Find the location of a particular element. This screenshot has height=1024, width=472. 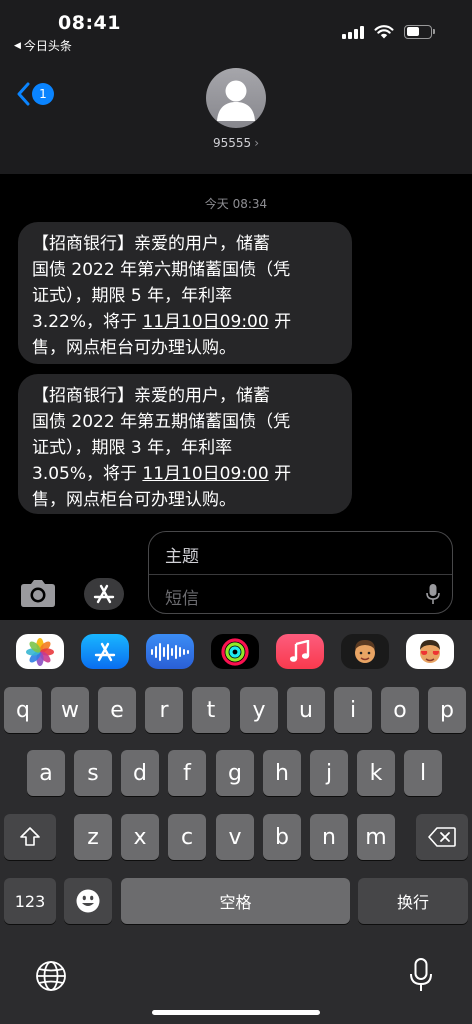

conversation-header: 1 95555 › is located at coordinates (236, 116).